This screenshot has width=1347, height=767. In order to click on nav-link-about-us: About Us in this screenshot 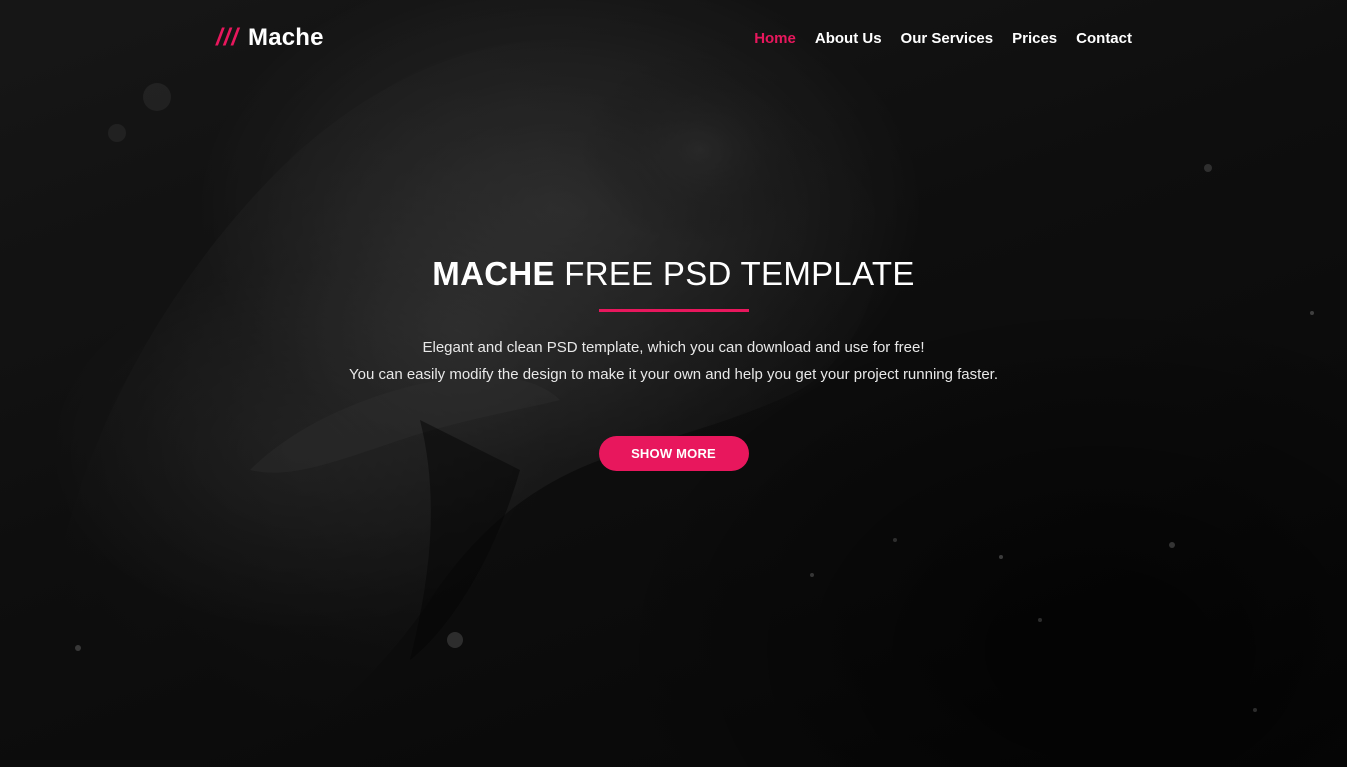, I will do `click(848, 38)`.